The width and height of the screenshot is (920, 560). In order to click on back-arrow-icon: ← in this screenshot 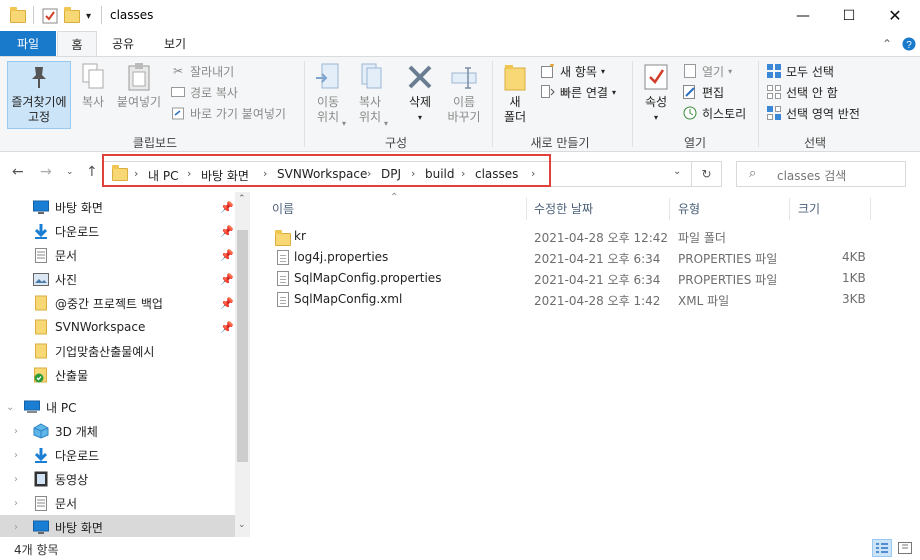, I will do `click(18, 172)`.